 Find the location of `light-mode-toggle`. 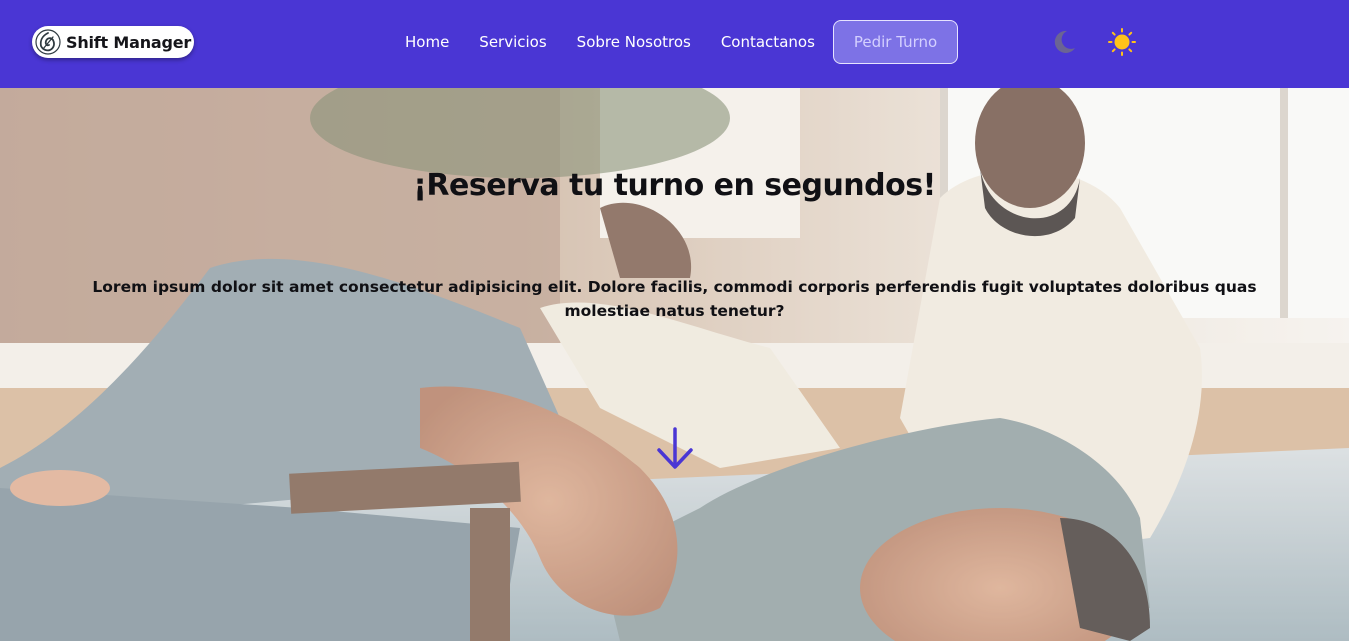

light-mode-toggle is located at coordinates (1122, 42).